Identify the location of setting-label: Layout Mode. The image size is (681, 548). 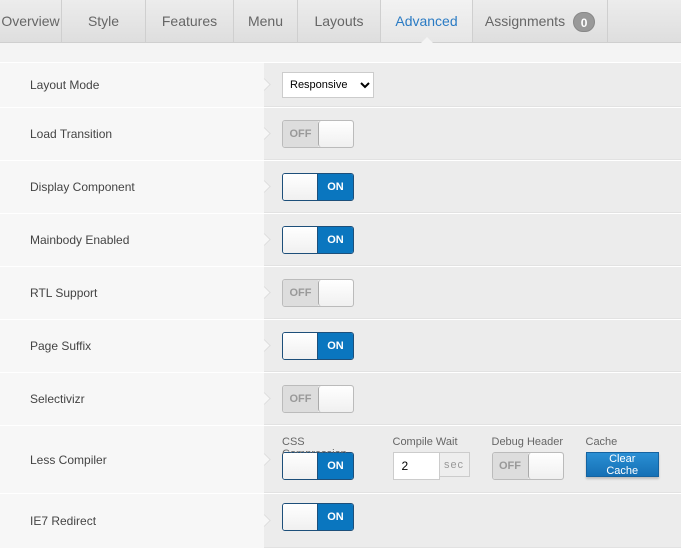
(132, 85).